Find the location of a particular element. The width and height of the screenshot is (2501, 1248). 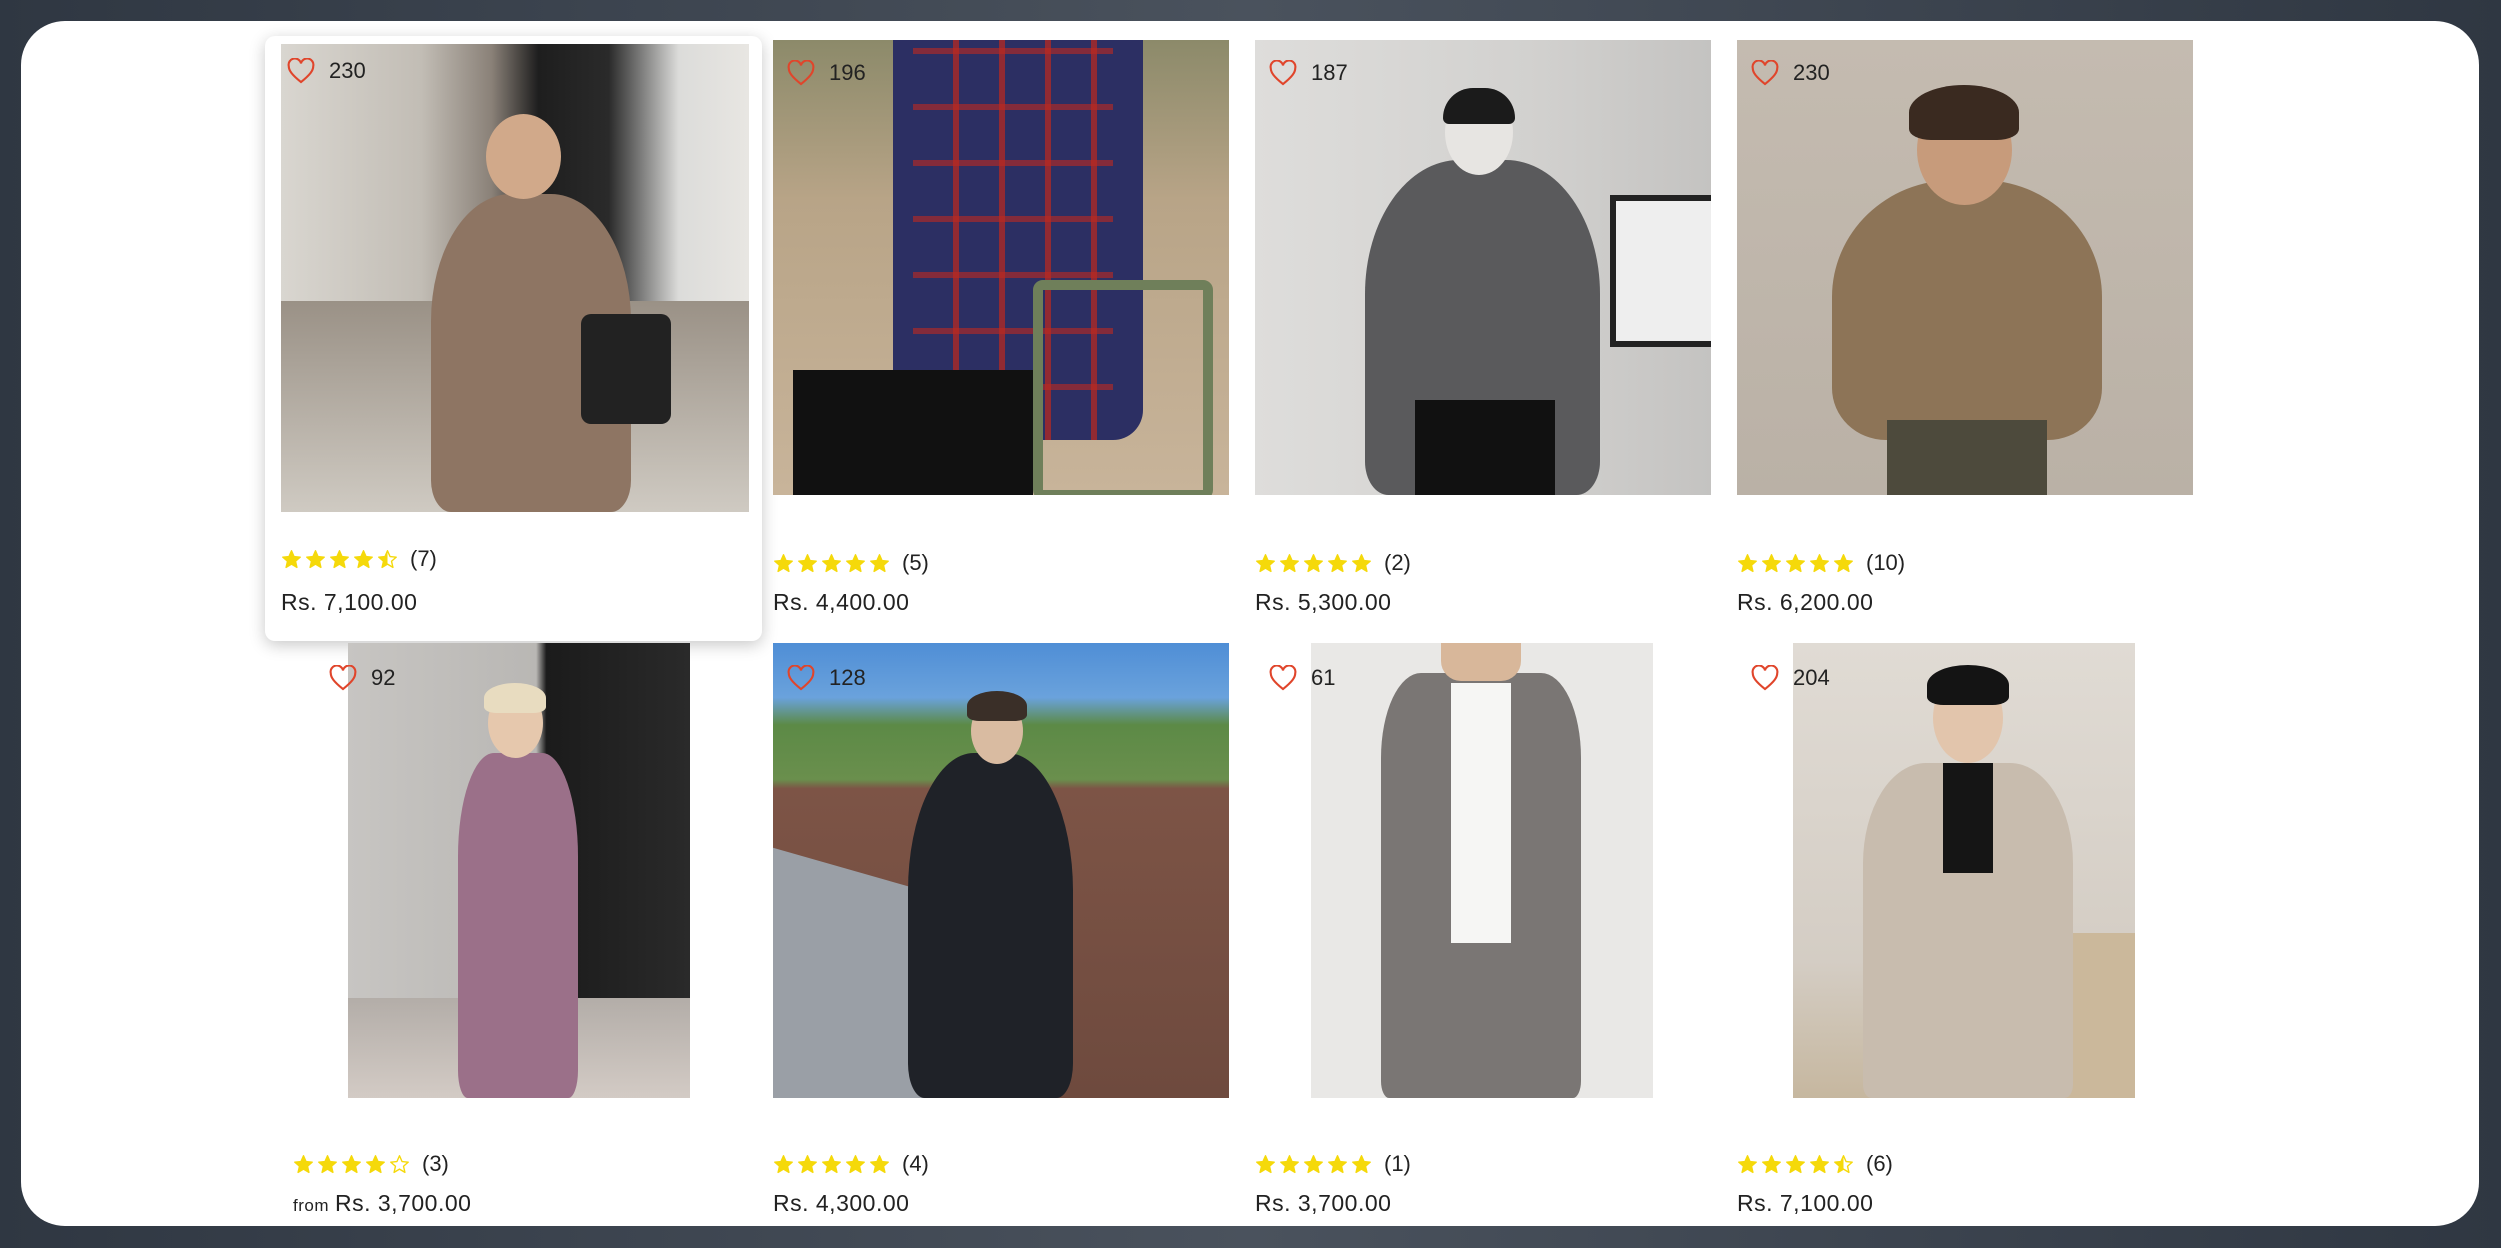

product-card: 230 (7) Rs. 7,100.00 is located at coordinates (513, 338).